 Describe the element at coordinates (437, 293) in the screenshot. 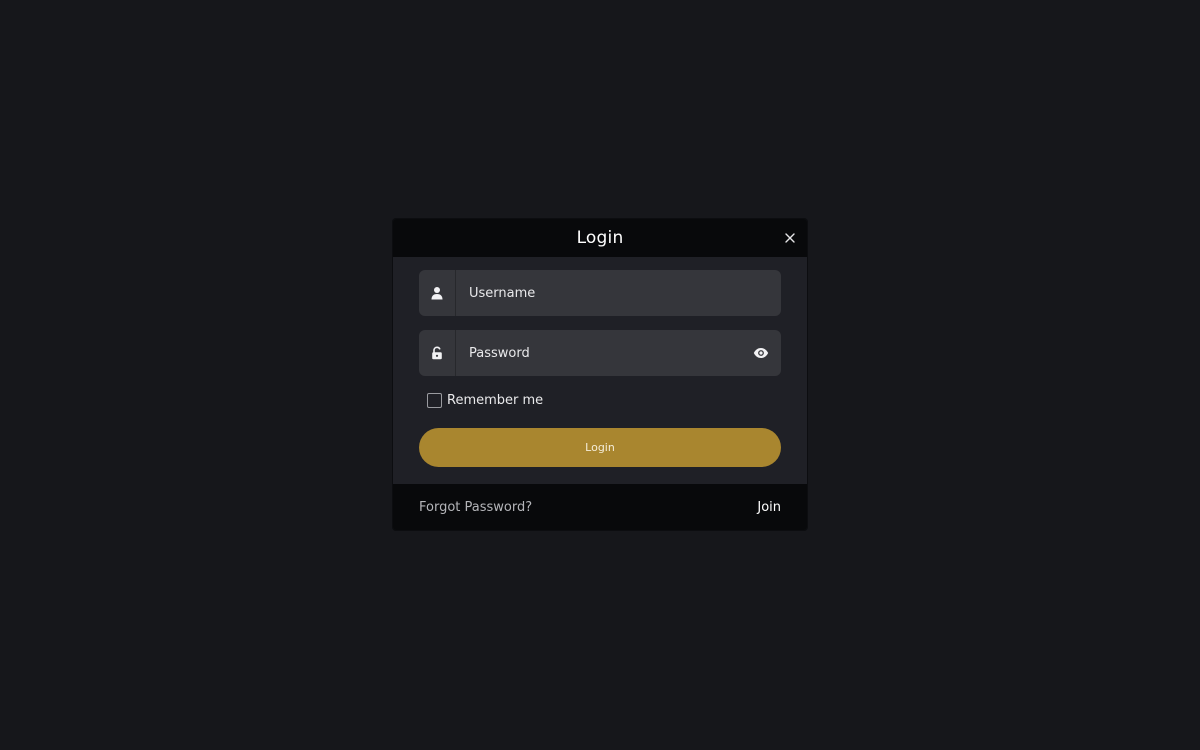

I see `user-icon` at that location.